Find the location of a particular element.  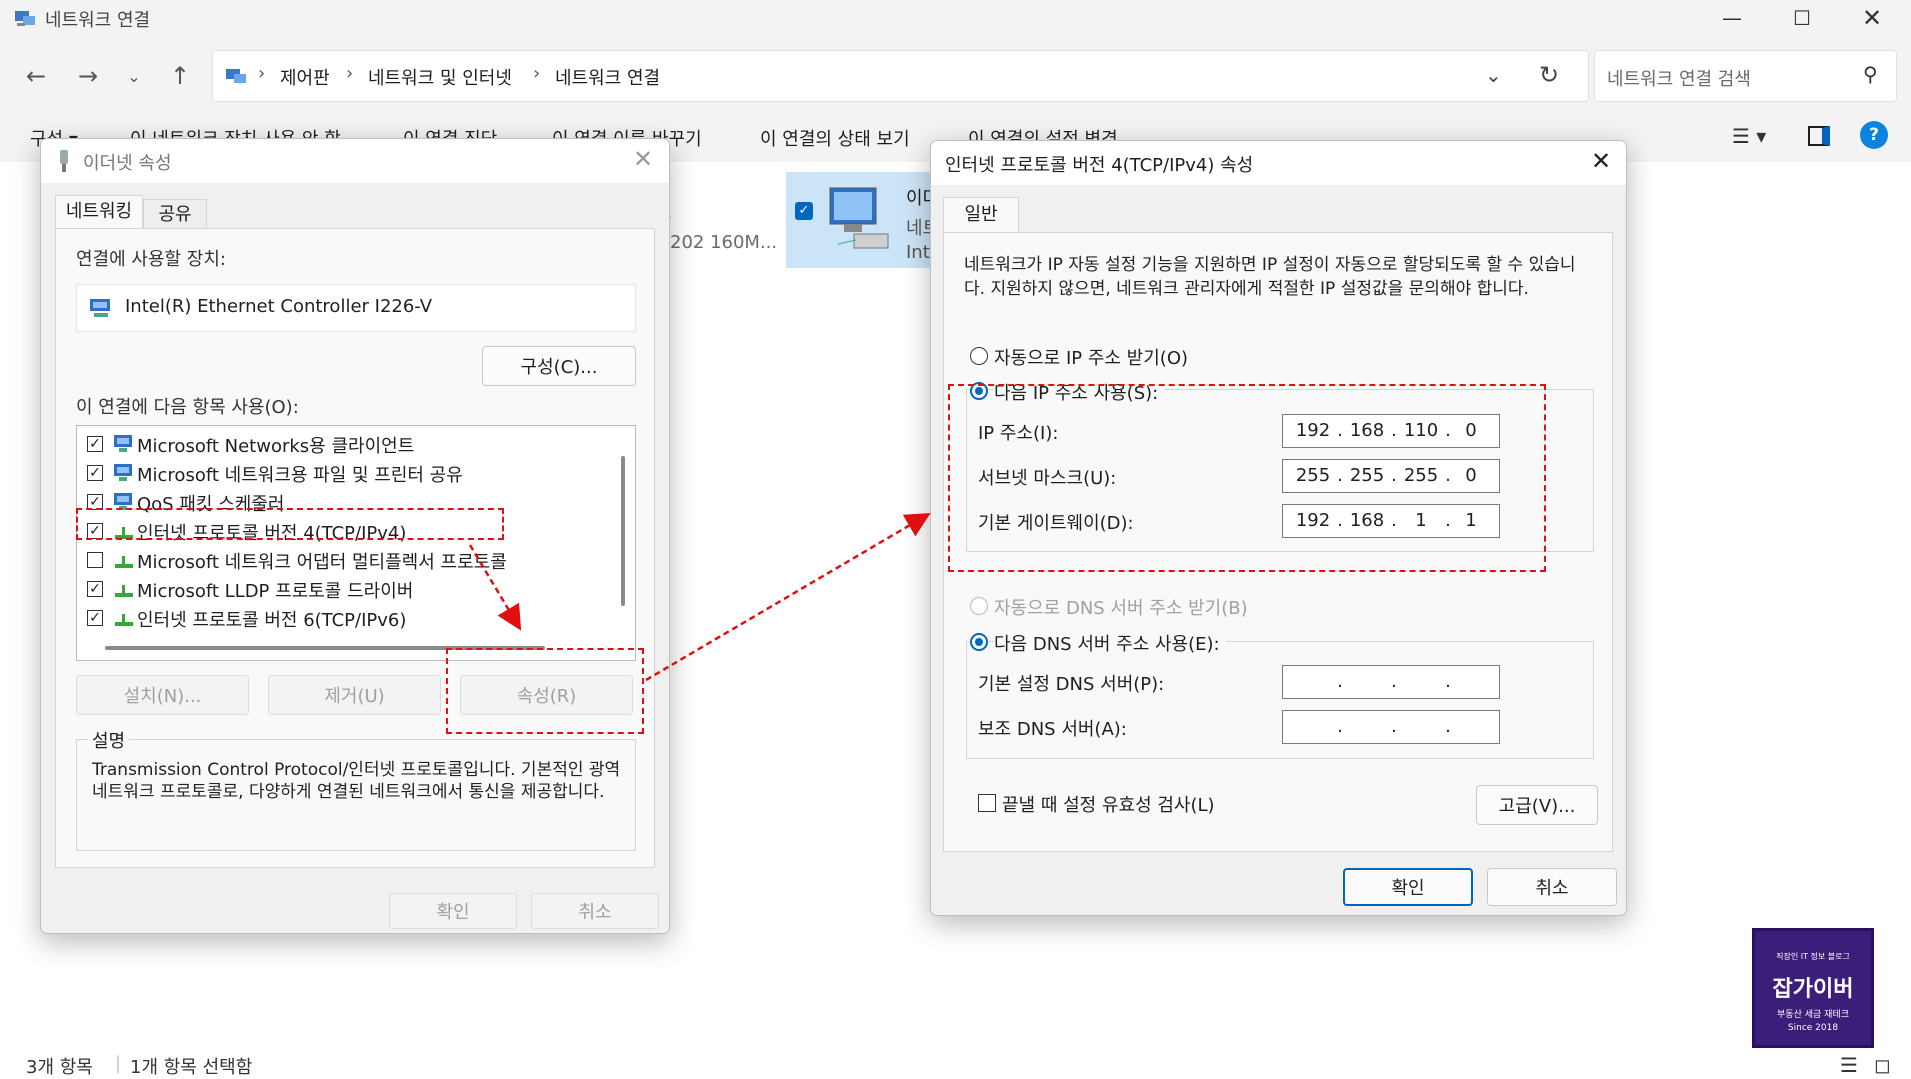

annotation-arrows is located at coordinates (699, 597).